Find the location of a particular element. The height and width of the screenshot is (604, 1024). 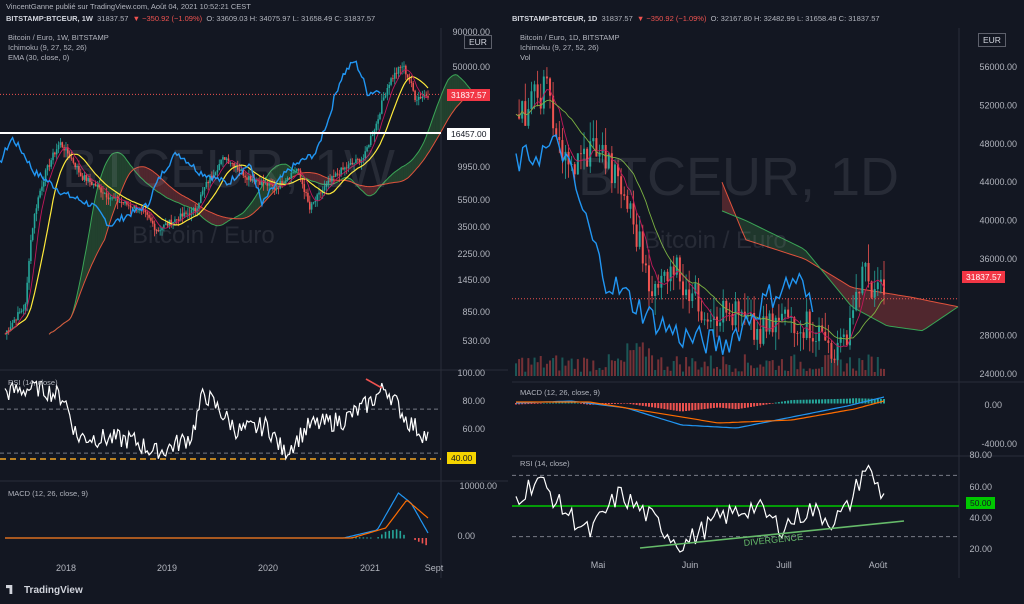

right-time-axis-label: Juin is located at coordinates (690, 565).